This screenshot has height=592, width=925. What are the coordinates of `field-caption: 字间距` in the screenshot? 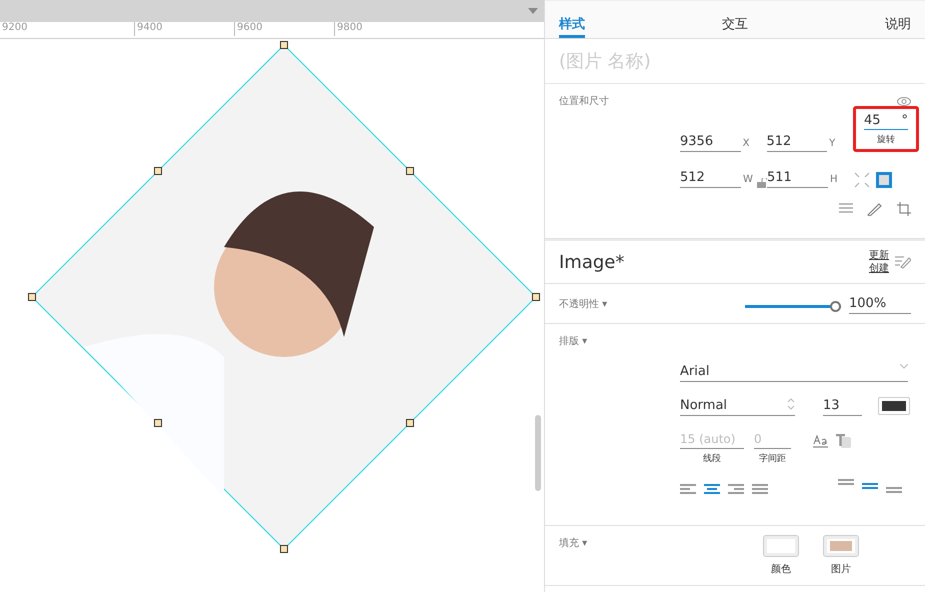 It's located at (772, 458).